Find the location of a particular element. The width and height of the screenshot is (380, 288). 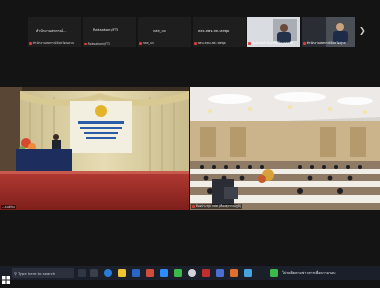

participant-sub-name: Raksakorn/FTI is located at coordinates (98, 44).